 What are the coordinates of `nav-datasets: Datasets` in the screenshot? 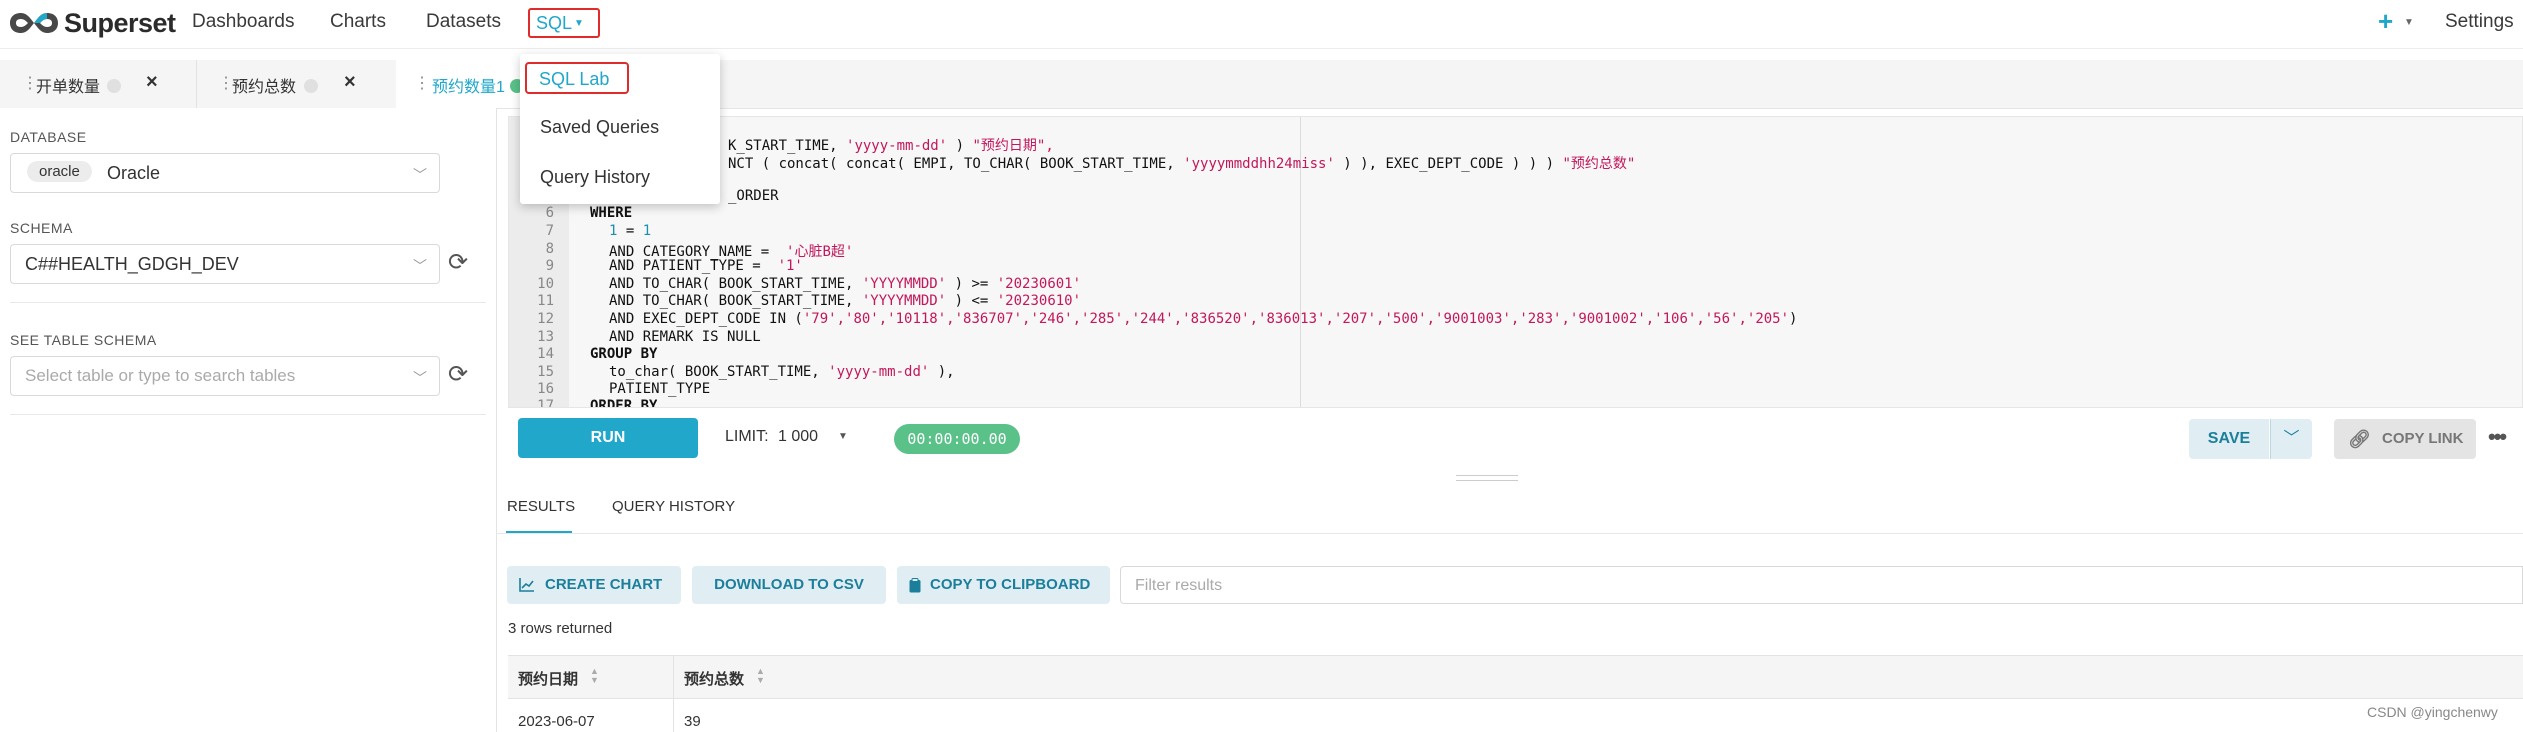 It's located at (463, 22).